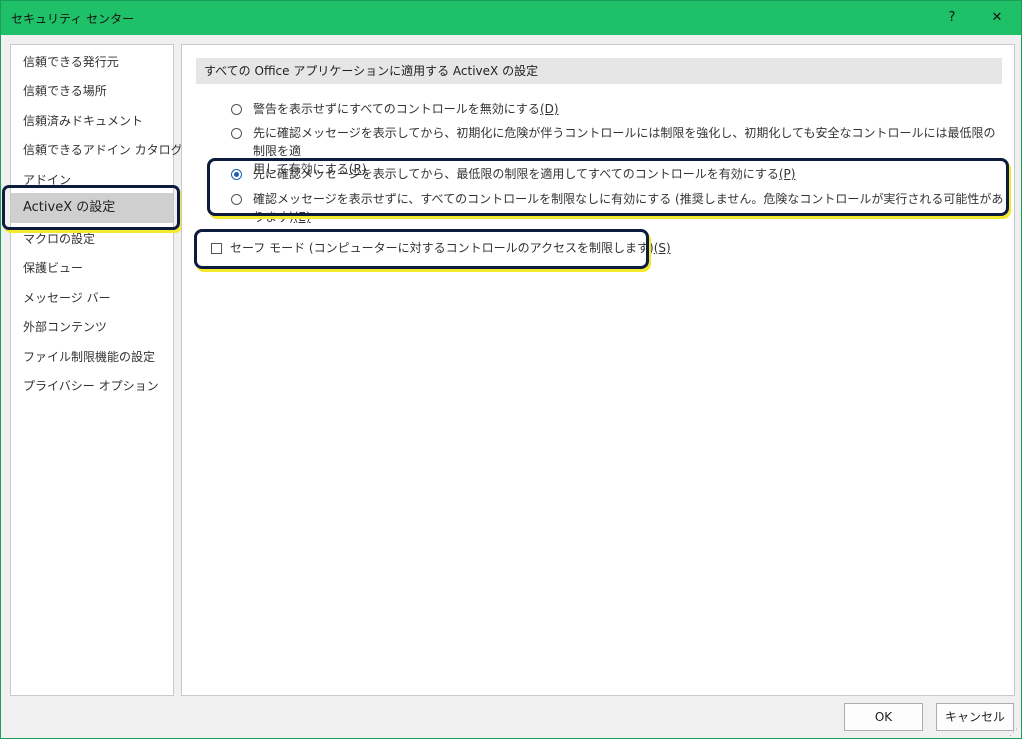  Describe the element at coordinates (216, 248) in the screenshot. I see `safe-mode-checkbox` at that location.